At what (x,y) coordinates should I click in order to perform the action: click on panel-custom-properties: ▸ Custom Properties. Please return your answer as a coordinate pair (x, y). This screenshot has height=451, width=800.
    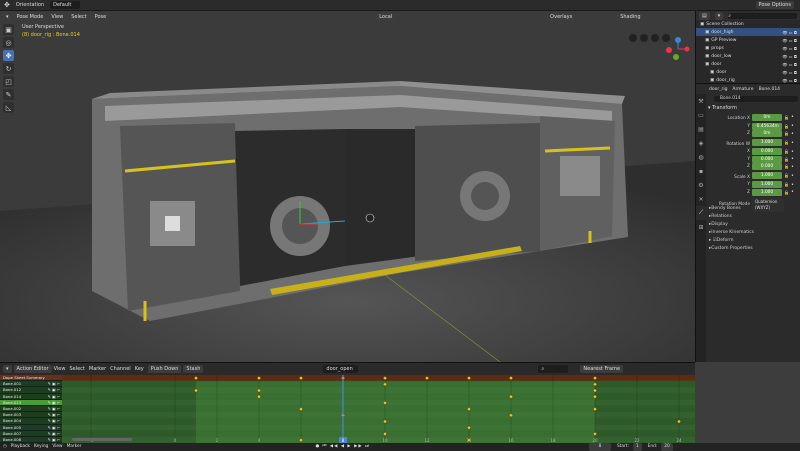
    Looking at the image, I should click on (748, 248).